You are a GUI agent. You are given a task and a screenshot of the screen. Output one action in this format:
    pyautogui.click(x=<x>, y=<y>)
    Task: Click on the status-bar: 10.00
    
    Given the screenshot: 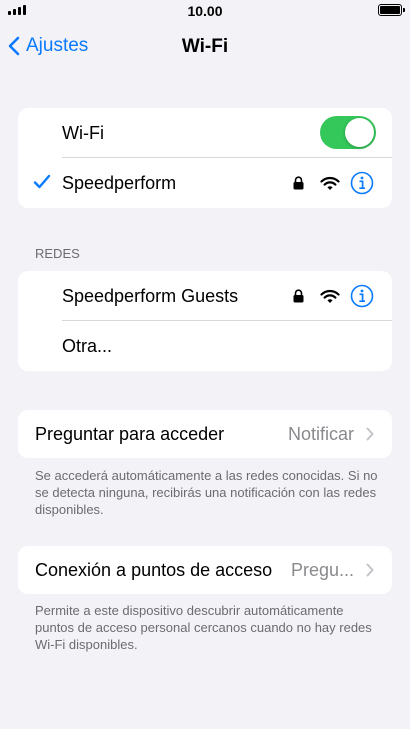 What is the action you would take?
    pyautogui.click(x=205, y=11)
    